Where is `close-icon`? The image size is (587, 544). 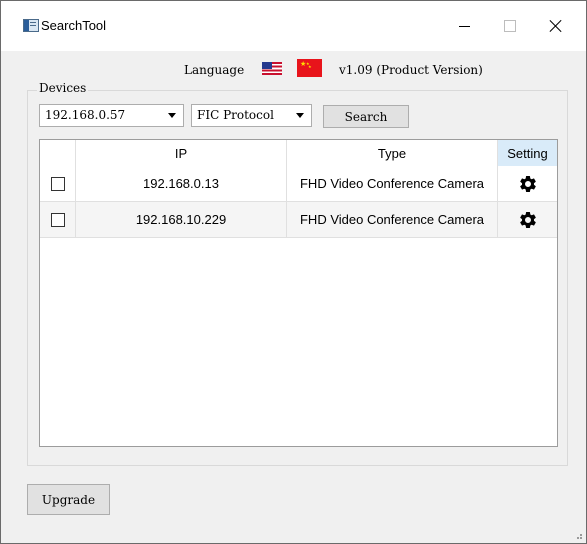 close-icon is located at coordinates (556, 26).